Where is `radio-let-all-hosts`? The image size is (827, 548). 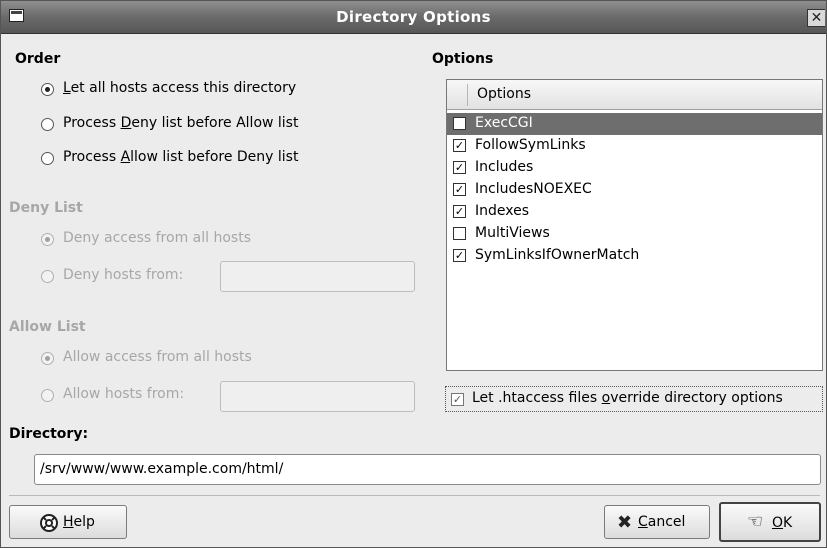
radio-let-all-hosts is located at coordinates (47, 89).